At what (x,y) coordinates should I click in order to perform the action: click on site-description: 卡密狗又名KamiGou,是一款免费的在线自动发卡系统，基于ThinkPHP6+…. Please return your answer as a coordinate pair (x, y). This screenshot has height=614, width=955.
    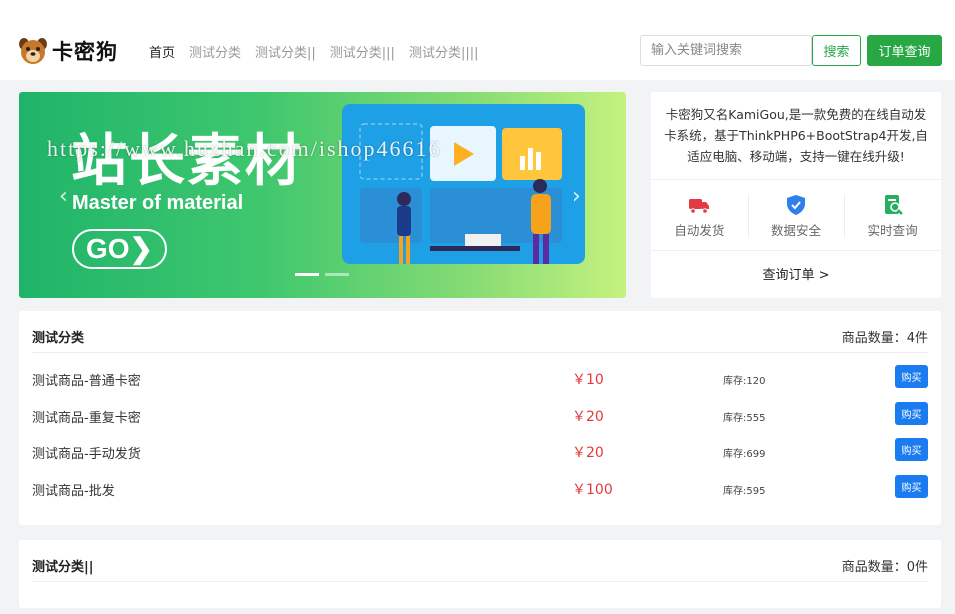
    Looking at the image, I should click on (796, 135).